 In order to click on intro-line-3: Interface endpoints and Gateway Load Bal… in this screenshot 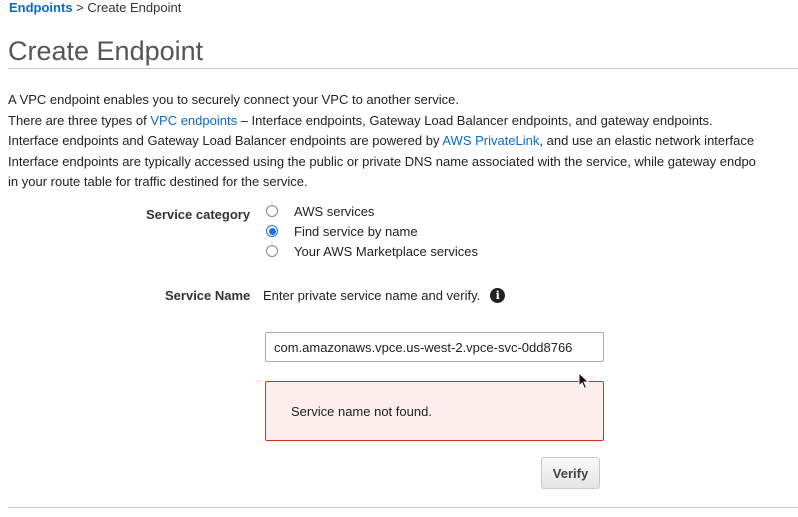, I will do `click(403, 141)`.